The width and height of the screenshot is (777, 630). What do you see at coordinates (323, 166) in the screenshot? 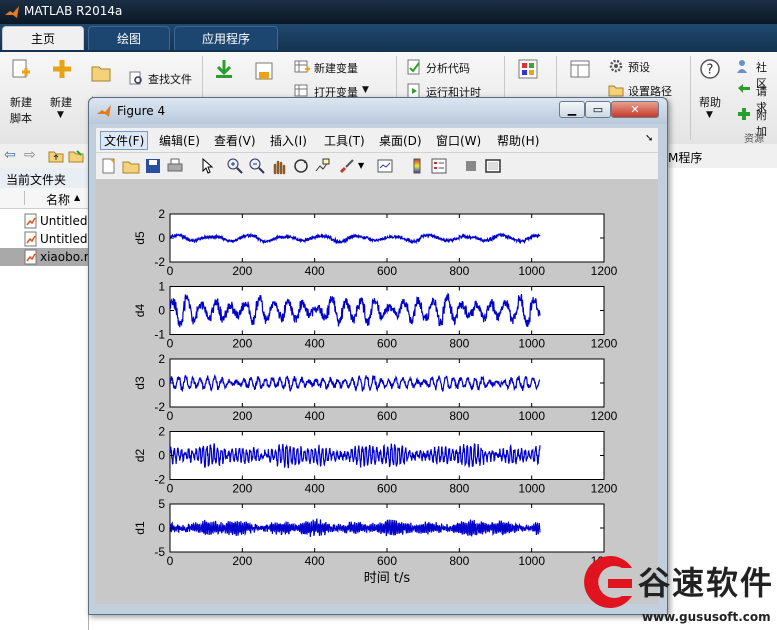
I see `data-cursor-icon` at bounding box center [323, 166].